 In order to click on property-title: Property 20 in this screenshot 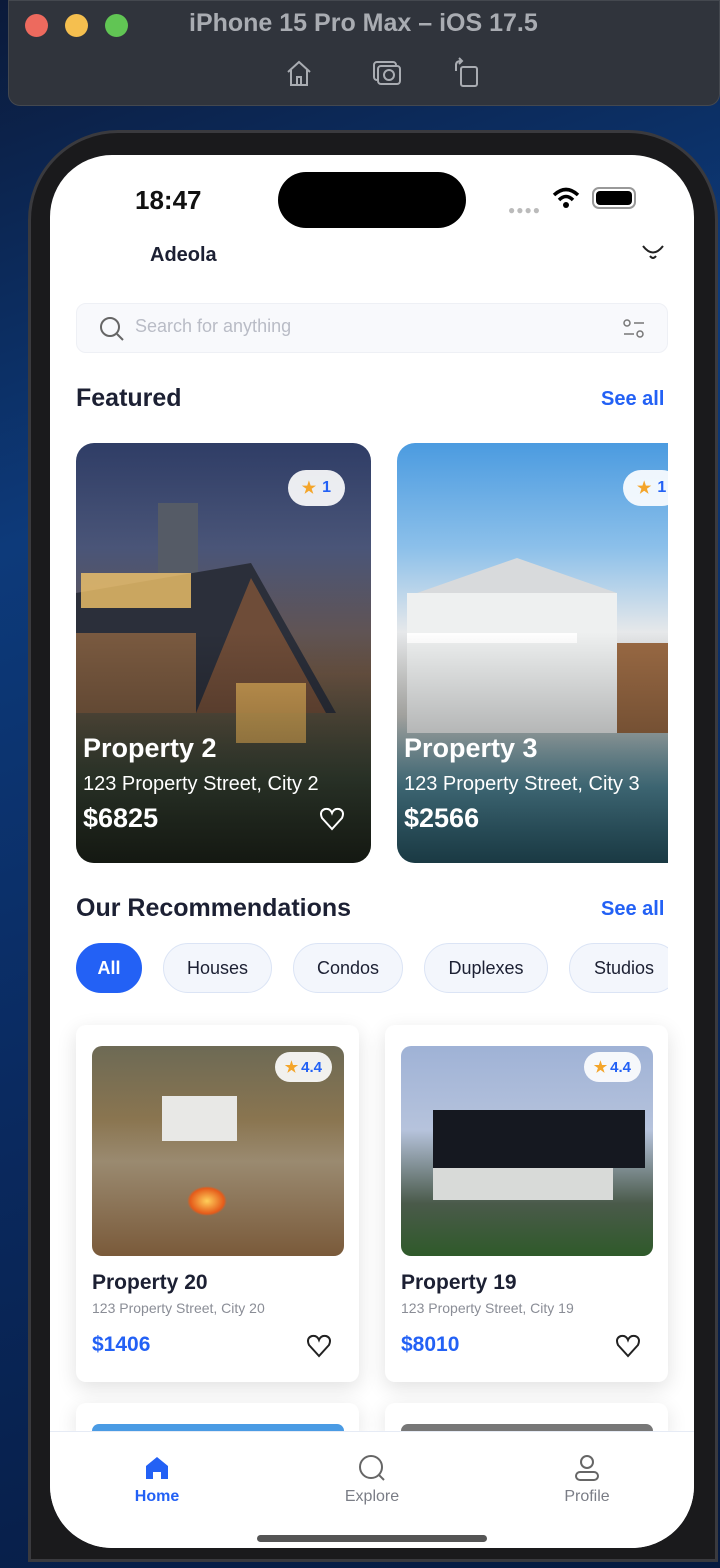, I will do `click(150, 1282)`.